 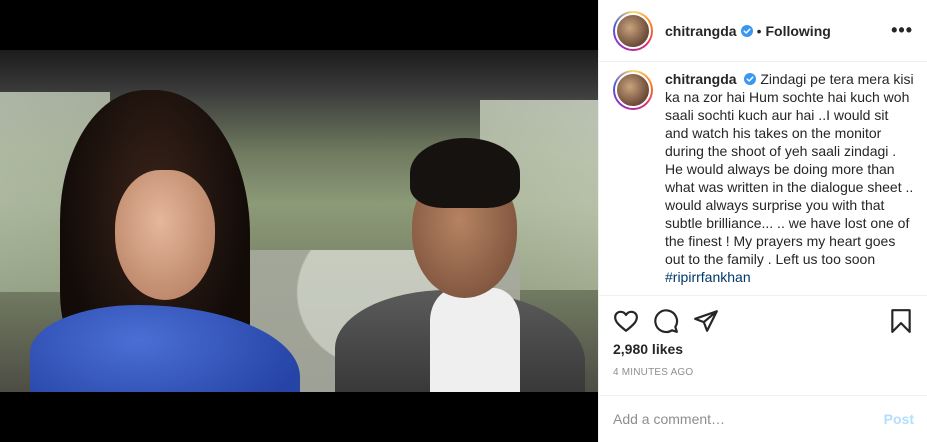 What do you see at coordinates (763, 320) in the screenshot?
I see `action-bar` at bounding box center [763, 320].